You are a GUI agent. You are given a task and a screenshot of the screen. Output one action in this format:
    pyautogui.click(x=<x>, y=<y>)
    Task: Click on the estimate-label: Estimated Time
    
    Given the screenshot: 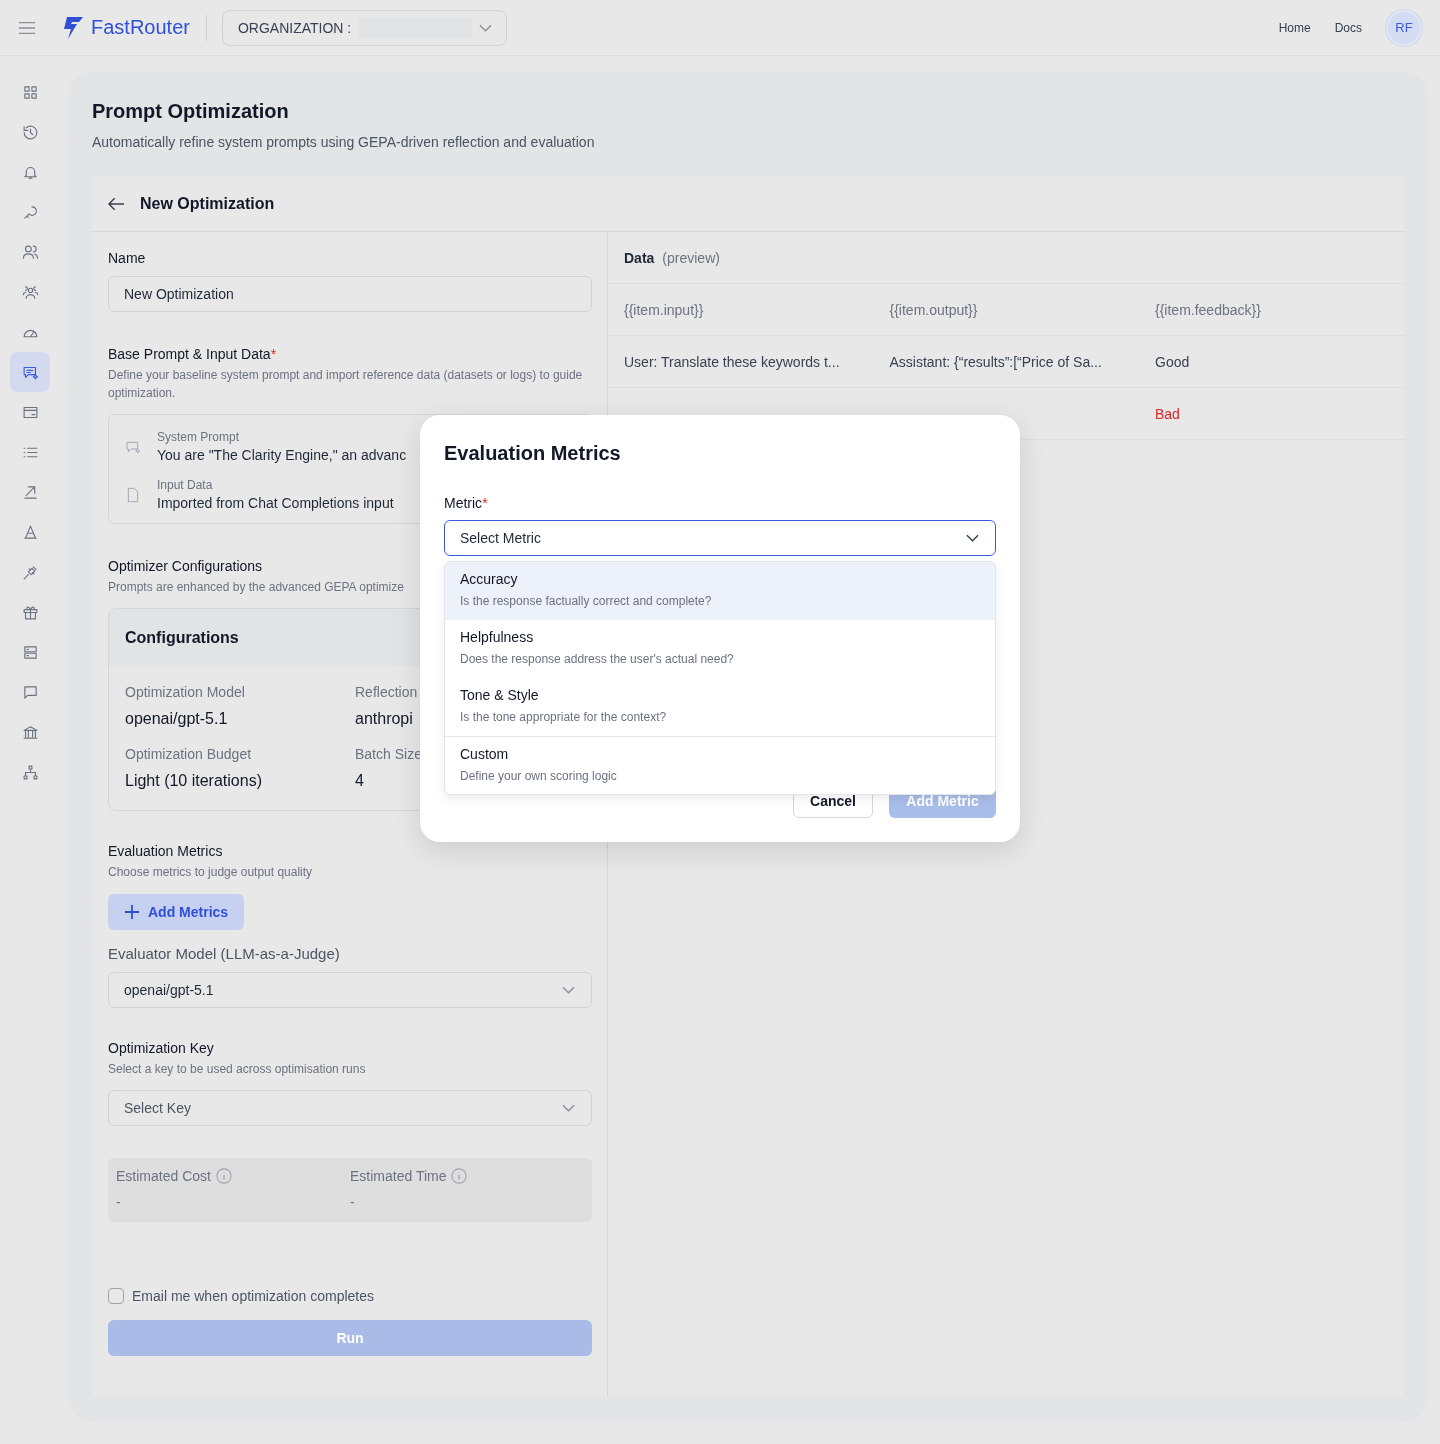 What is the action you would take?
    pyautogui.click(x=398, y=1176)
    